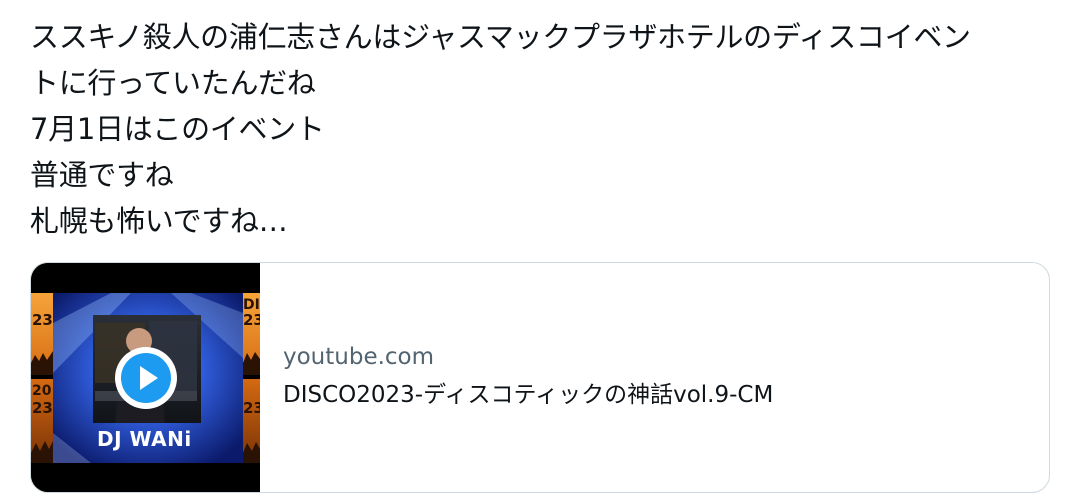 The height and width of the screenshot is (496, 1084). I want to click on play-icon, so click(146, 378).